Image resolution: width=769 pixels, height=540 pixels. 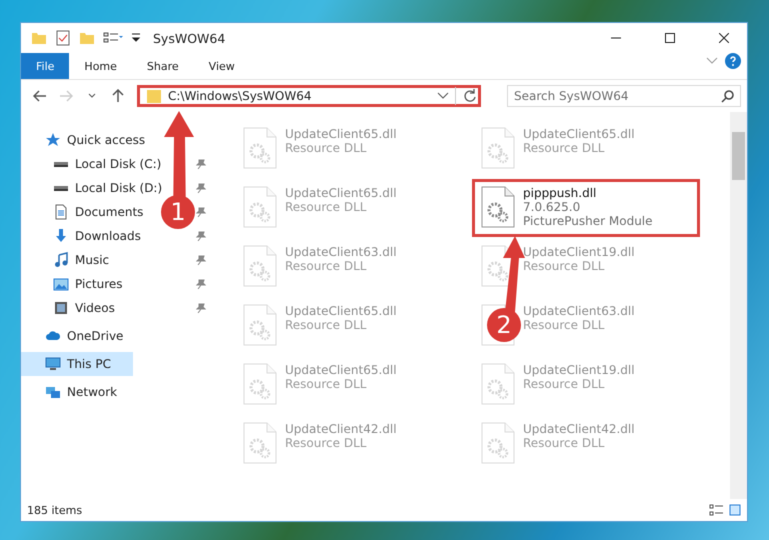 What do you see at coordinates (118, 96) in the screenshot?
I see `up-arrow-icon` at bounding box center [118, 96].